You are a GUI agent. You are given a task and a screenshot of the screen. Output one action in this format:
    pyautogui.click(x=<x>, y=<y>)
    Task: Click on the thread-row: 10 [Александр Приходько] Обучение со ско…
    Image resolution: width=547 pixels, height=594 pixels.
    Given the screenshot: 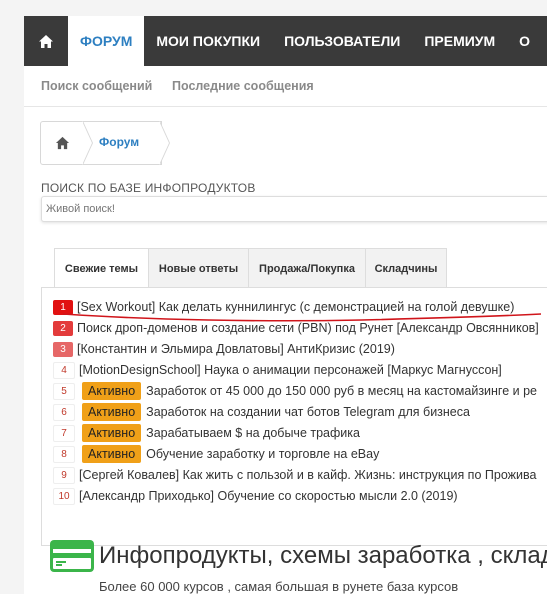 What is the action you would take?
    pyautogui.click(x=255, y=496)
    